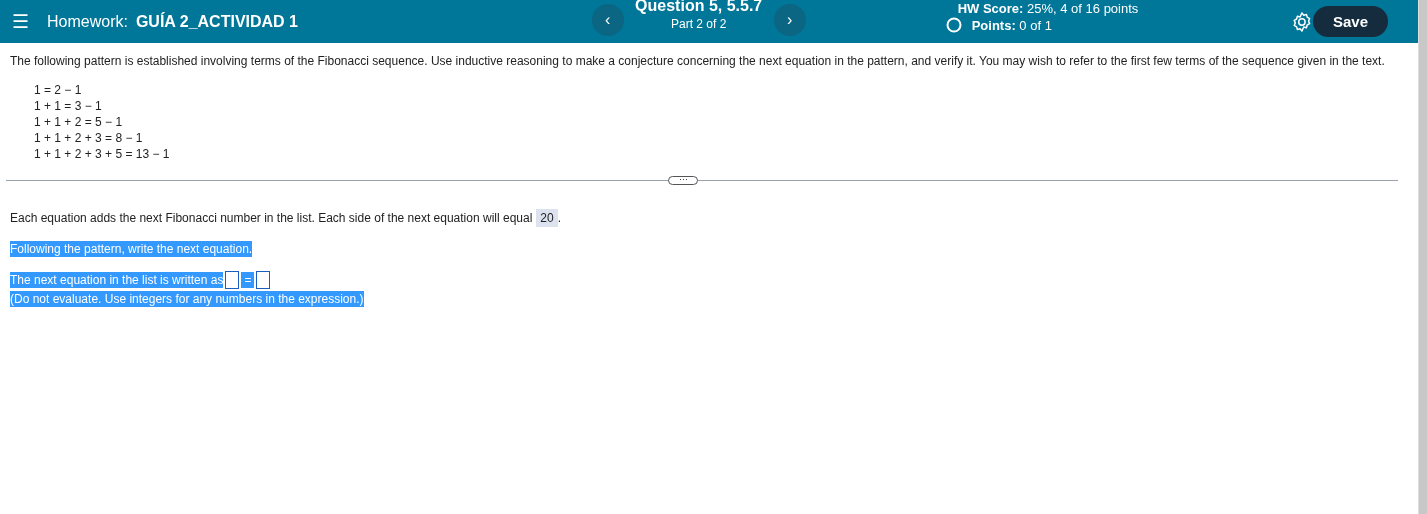  Describe the element at coordinates (559, 218) in the screenshot. I see `period: .` at that location.